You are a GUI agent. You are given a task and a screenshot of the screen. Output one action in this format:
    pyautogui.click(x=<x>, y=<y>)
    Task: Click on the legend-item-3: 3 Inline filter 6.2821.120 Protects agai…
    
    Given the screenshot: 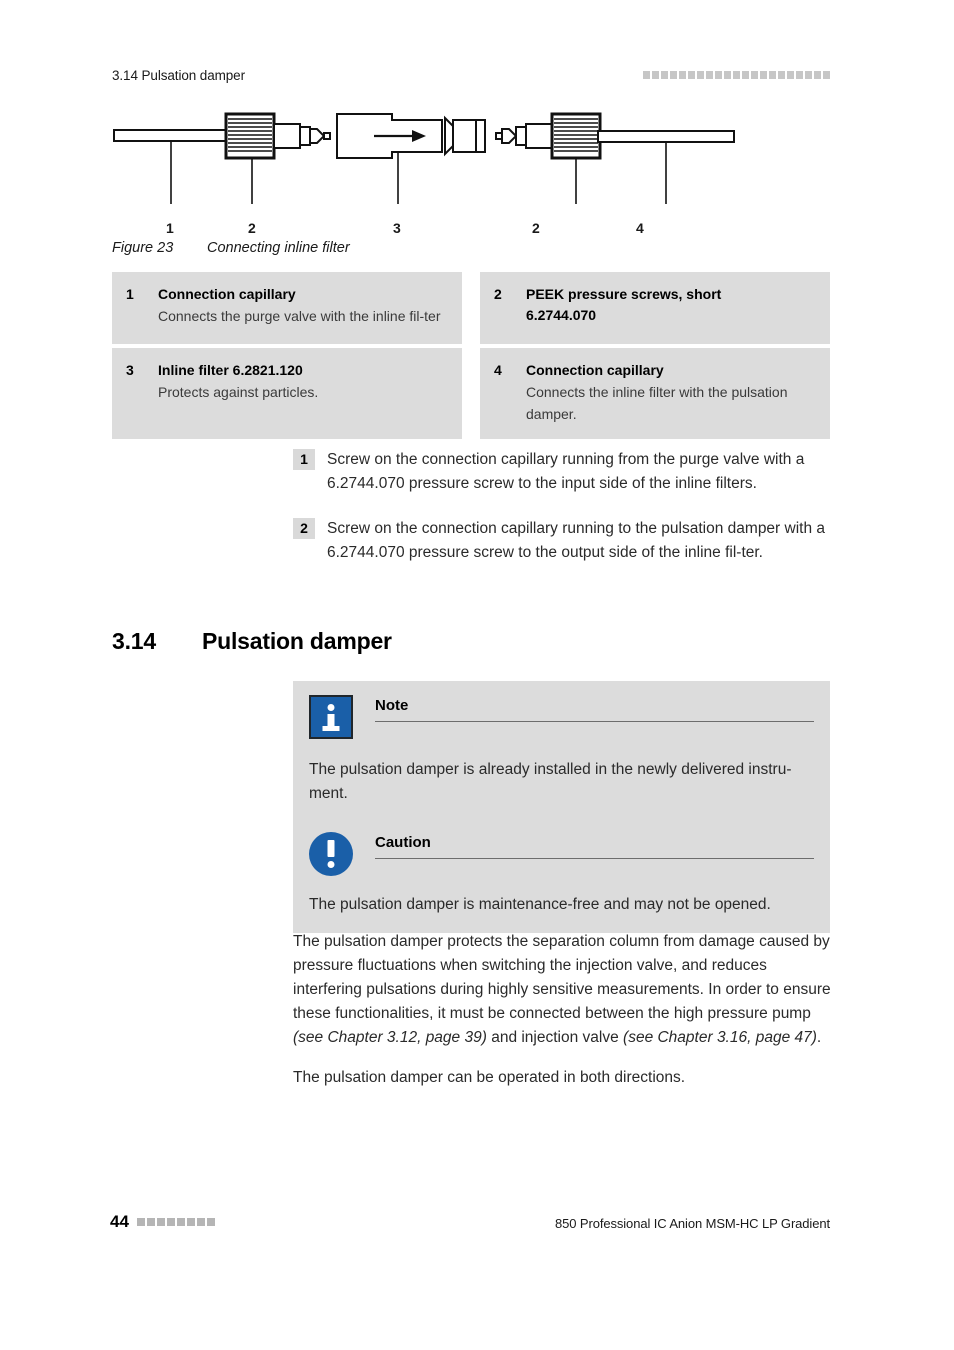 What is the action you would take?
    pyautogui.click(x=287, y=394)
    